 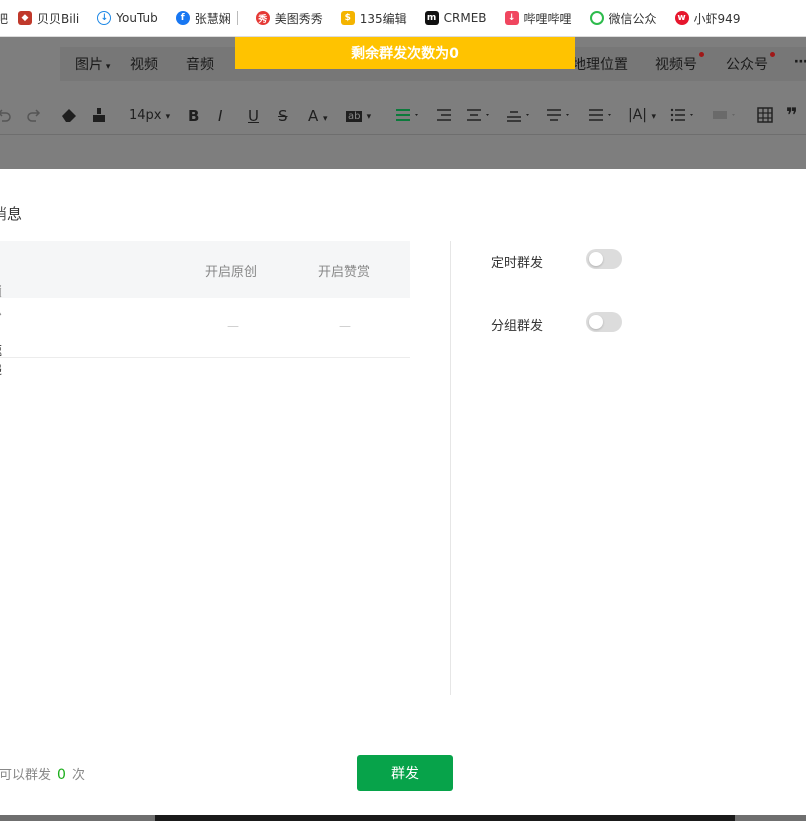 I want to click on menu-more: ⋯, so click(x=800, y=62).